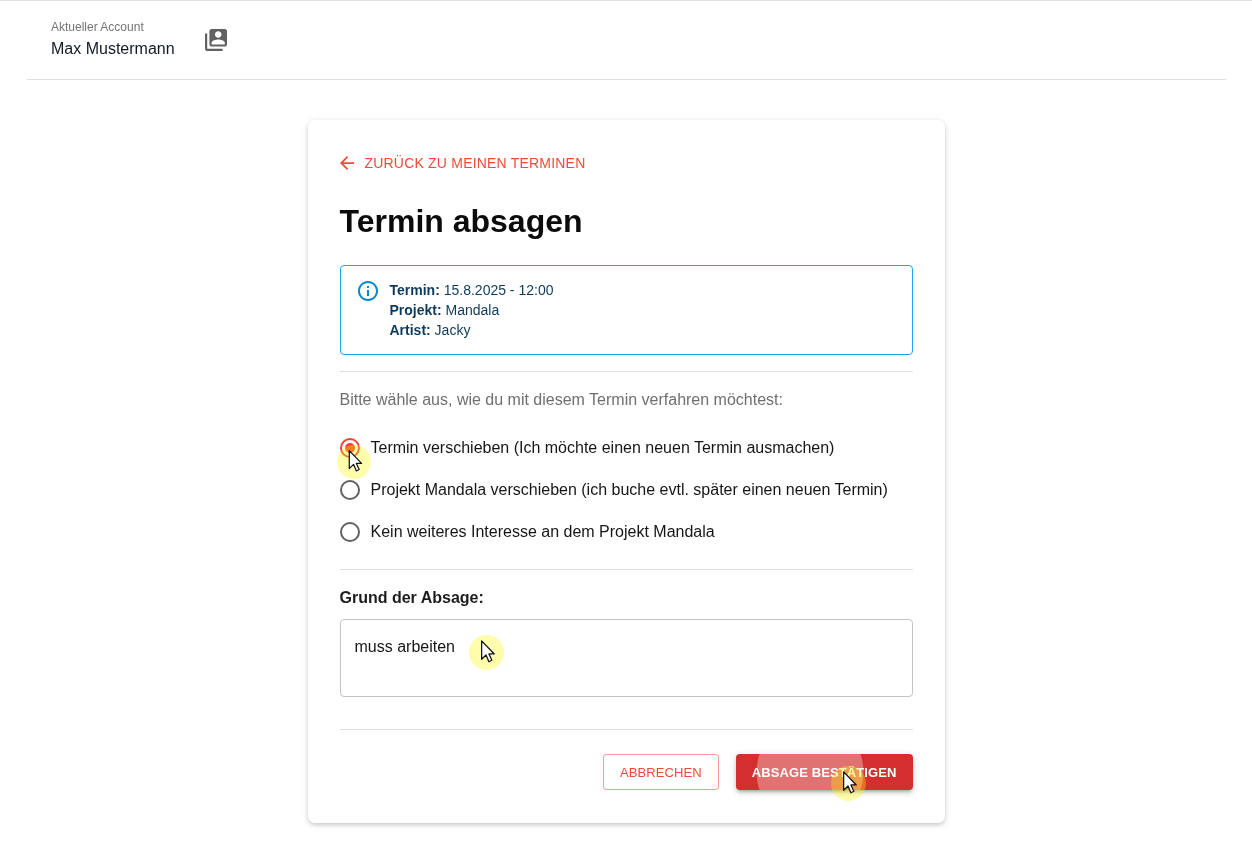 This screenshot has height=857, width=1252. Describe the element at coordinates (98, 26) in the screenshot. I see `account-label: Aktueller Account` at that location.